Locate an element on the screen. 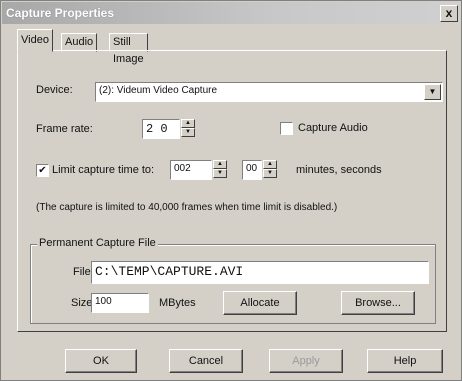 The width and height of the screenshot is (462, 381). capture-audio-label: Capture Audio is located at coordinates (333, 128).